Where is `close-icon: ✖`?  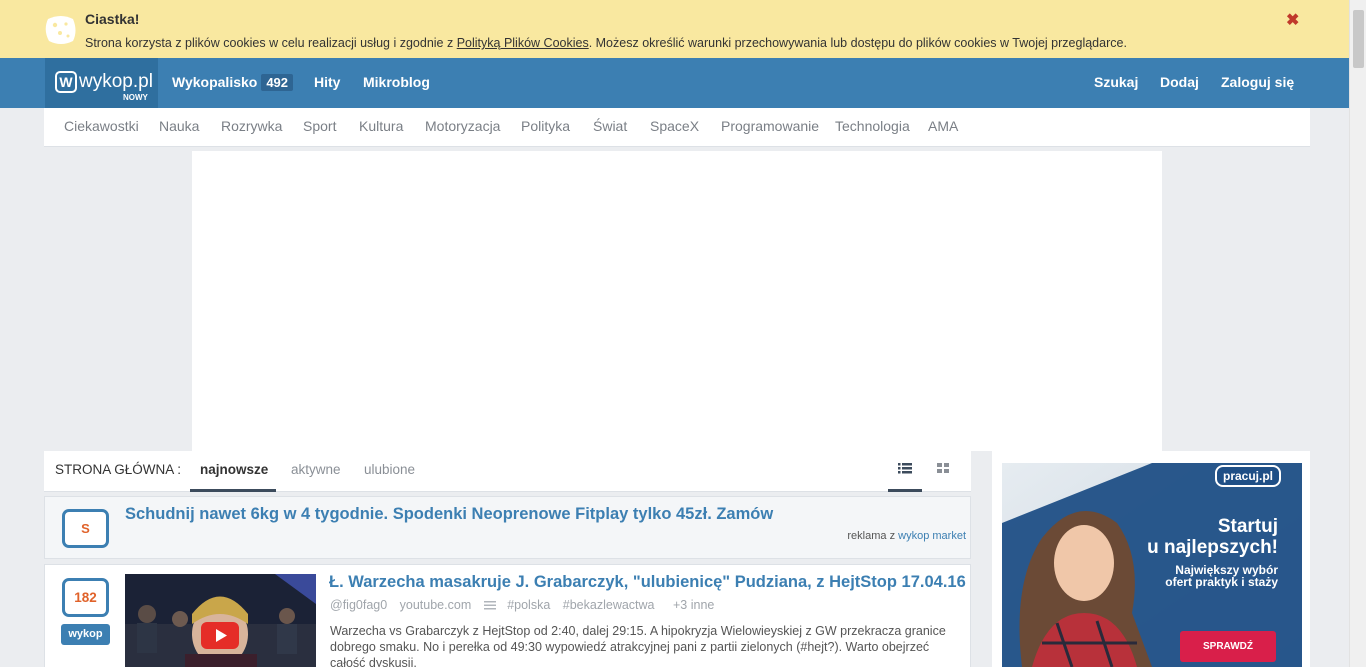
close-icon: ✖ is located at coordinates (1292, 20).